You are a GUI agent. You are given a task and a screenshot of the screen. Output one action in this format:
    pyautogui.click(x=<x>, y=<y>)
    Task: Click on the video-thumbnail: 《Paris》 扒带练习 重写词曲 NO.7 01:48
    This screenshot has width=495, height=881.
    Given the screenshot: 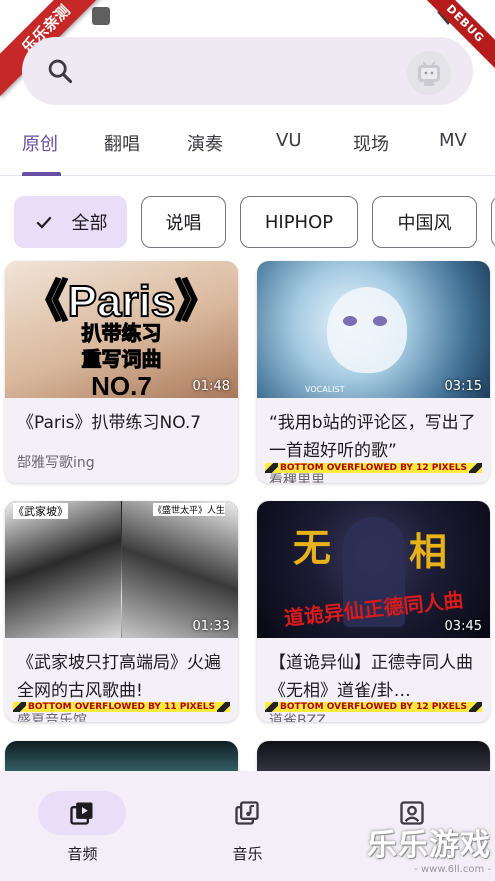 What is the action you would take?
    pyautogui.click(x=121, y=329)
    